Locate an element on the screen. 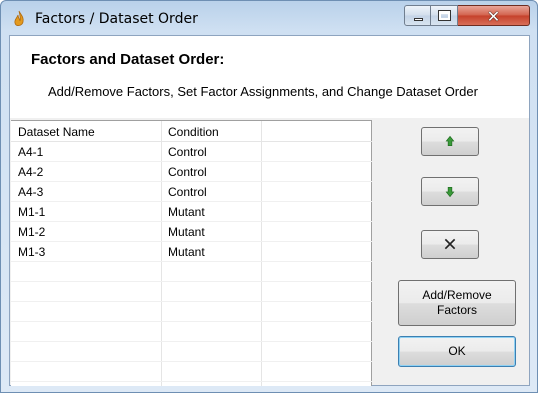 The width and height of the screenshot is (538, 393). maximize-button is located at coordinates (444, 15).